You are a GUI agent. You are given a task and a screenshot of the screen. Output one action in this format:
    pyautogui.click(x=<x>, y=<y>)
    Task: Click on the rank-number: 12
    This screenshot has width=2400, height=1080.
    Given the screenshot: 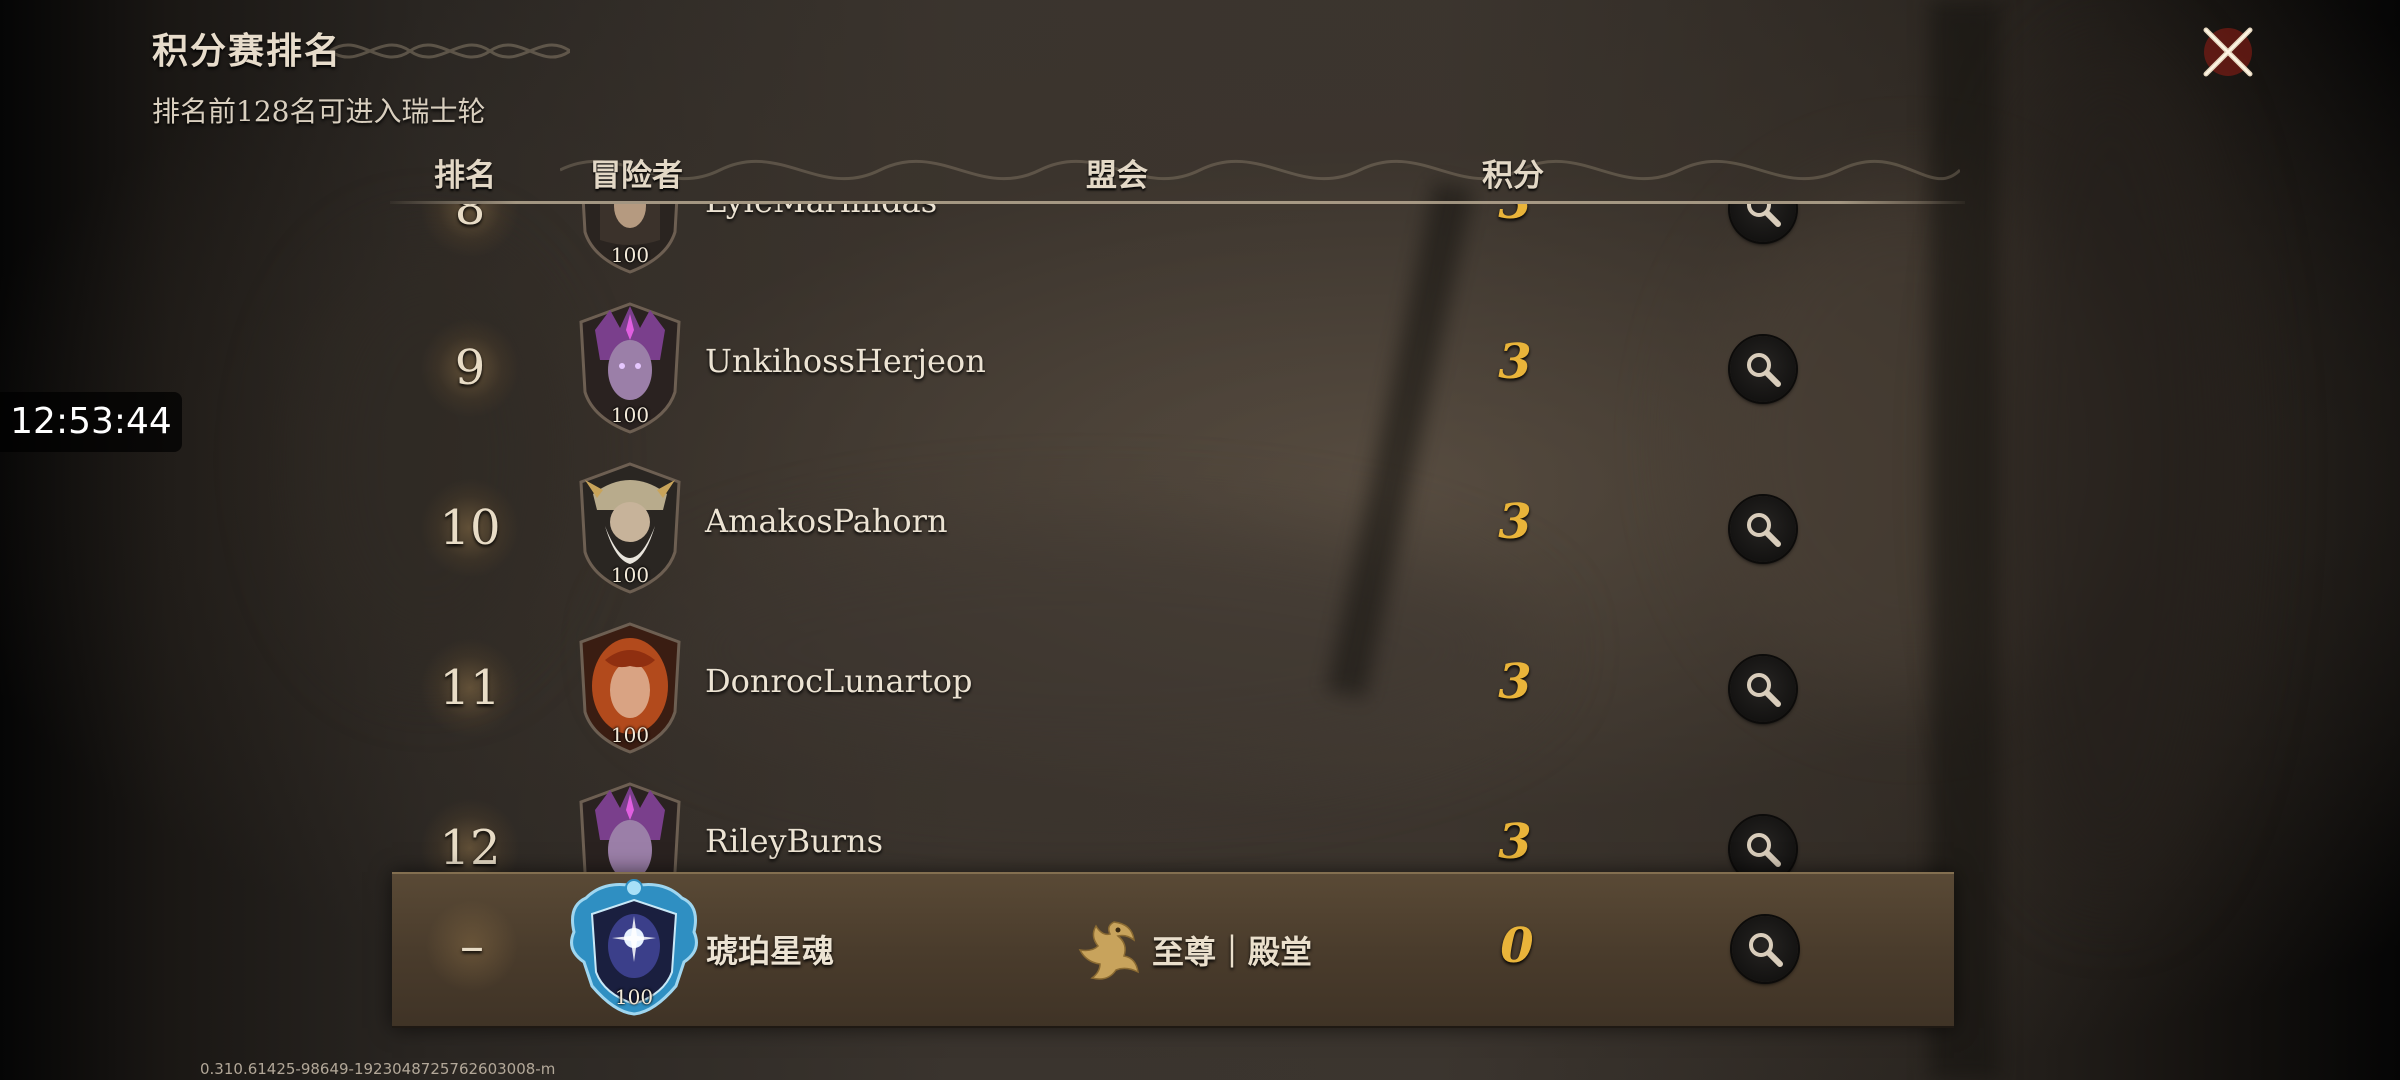 What is the action you would take?
    pyautogui.click(x=470, y=836)
    